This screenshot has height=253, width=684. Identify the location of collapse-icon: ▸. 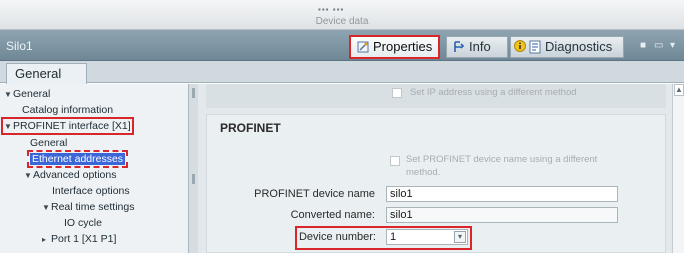
(46, 239).